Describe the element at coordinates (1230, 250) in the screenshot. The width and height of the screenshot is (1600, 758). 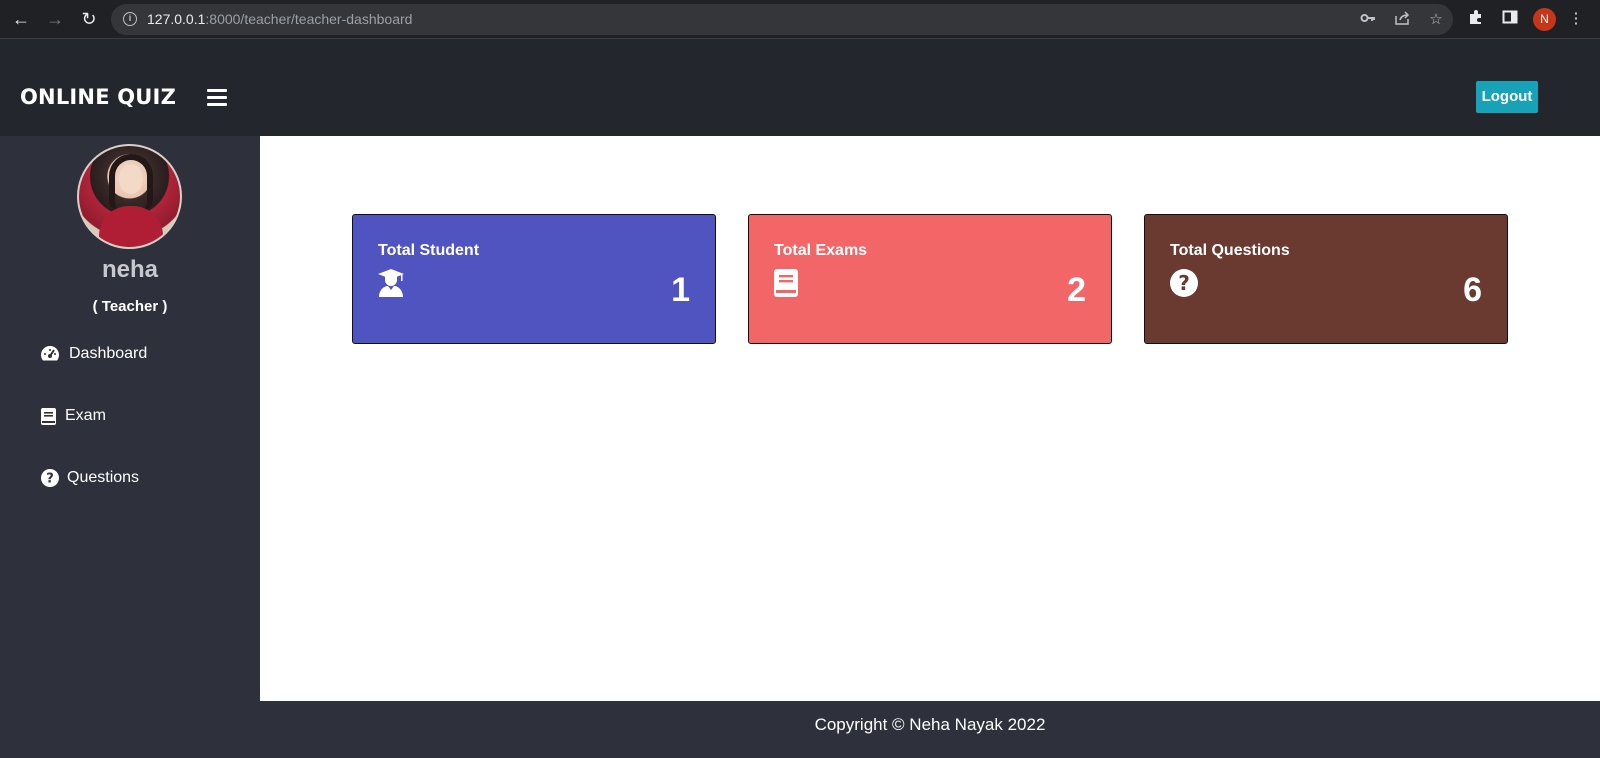
I see `card-title: Total Questions` at that location.